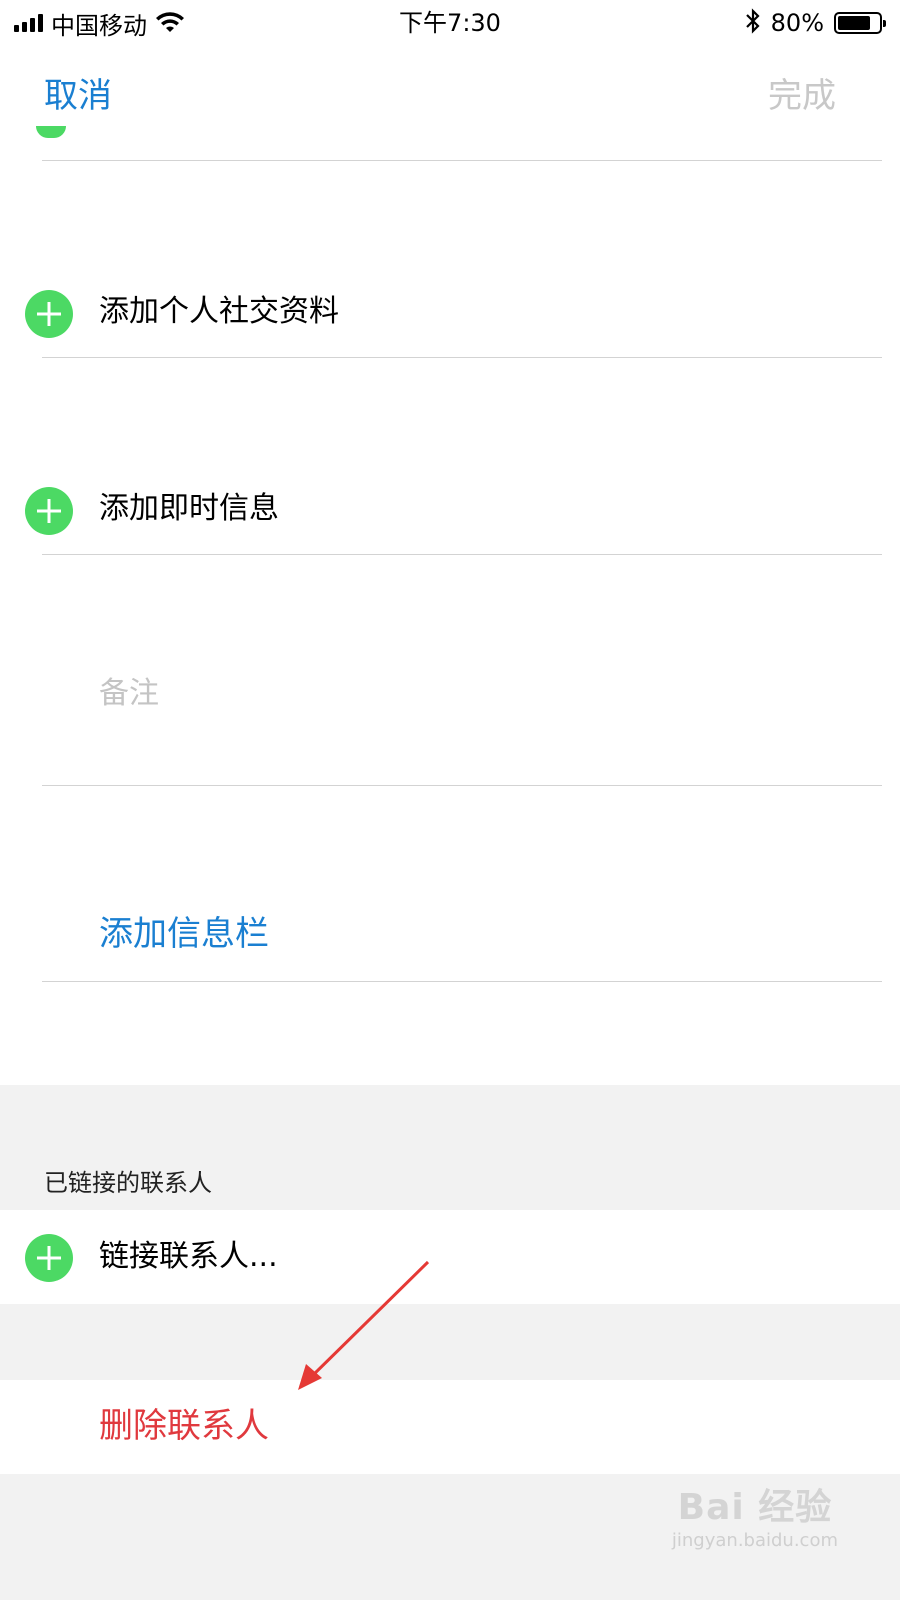 This screenshot has width=900, height=1600. I want to click on baidu-watermark: Bai 经验 jingyan.baidu.com, so click(755, 1514).